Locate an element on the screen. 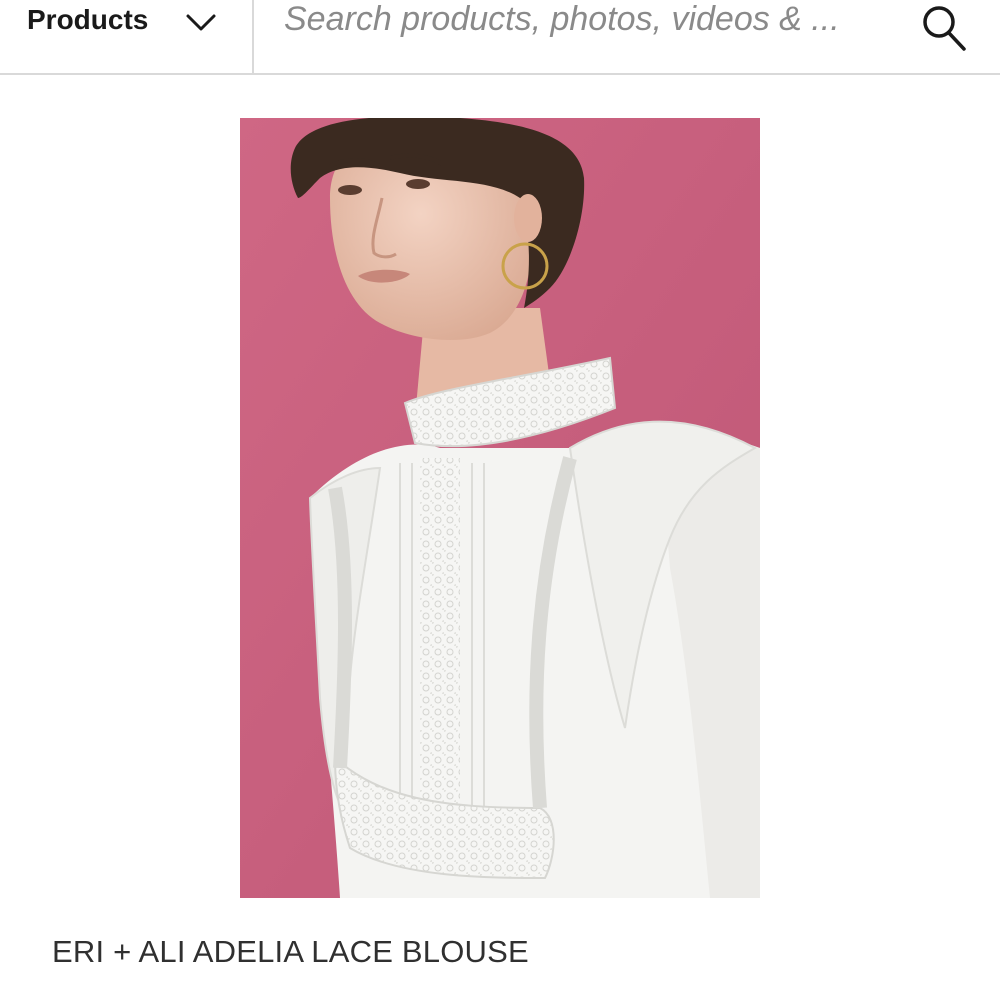 The width and height of the screenshot is (1000, 998). search-button is located at coordinates (944, 28).